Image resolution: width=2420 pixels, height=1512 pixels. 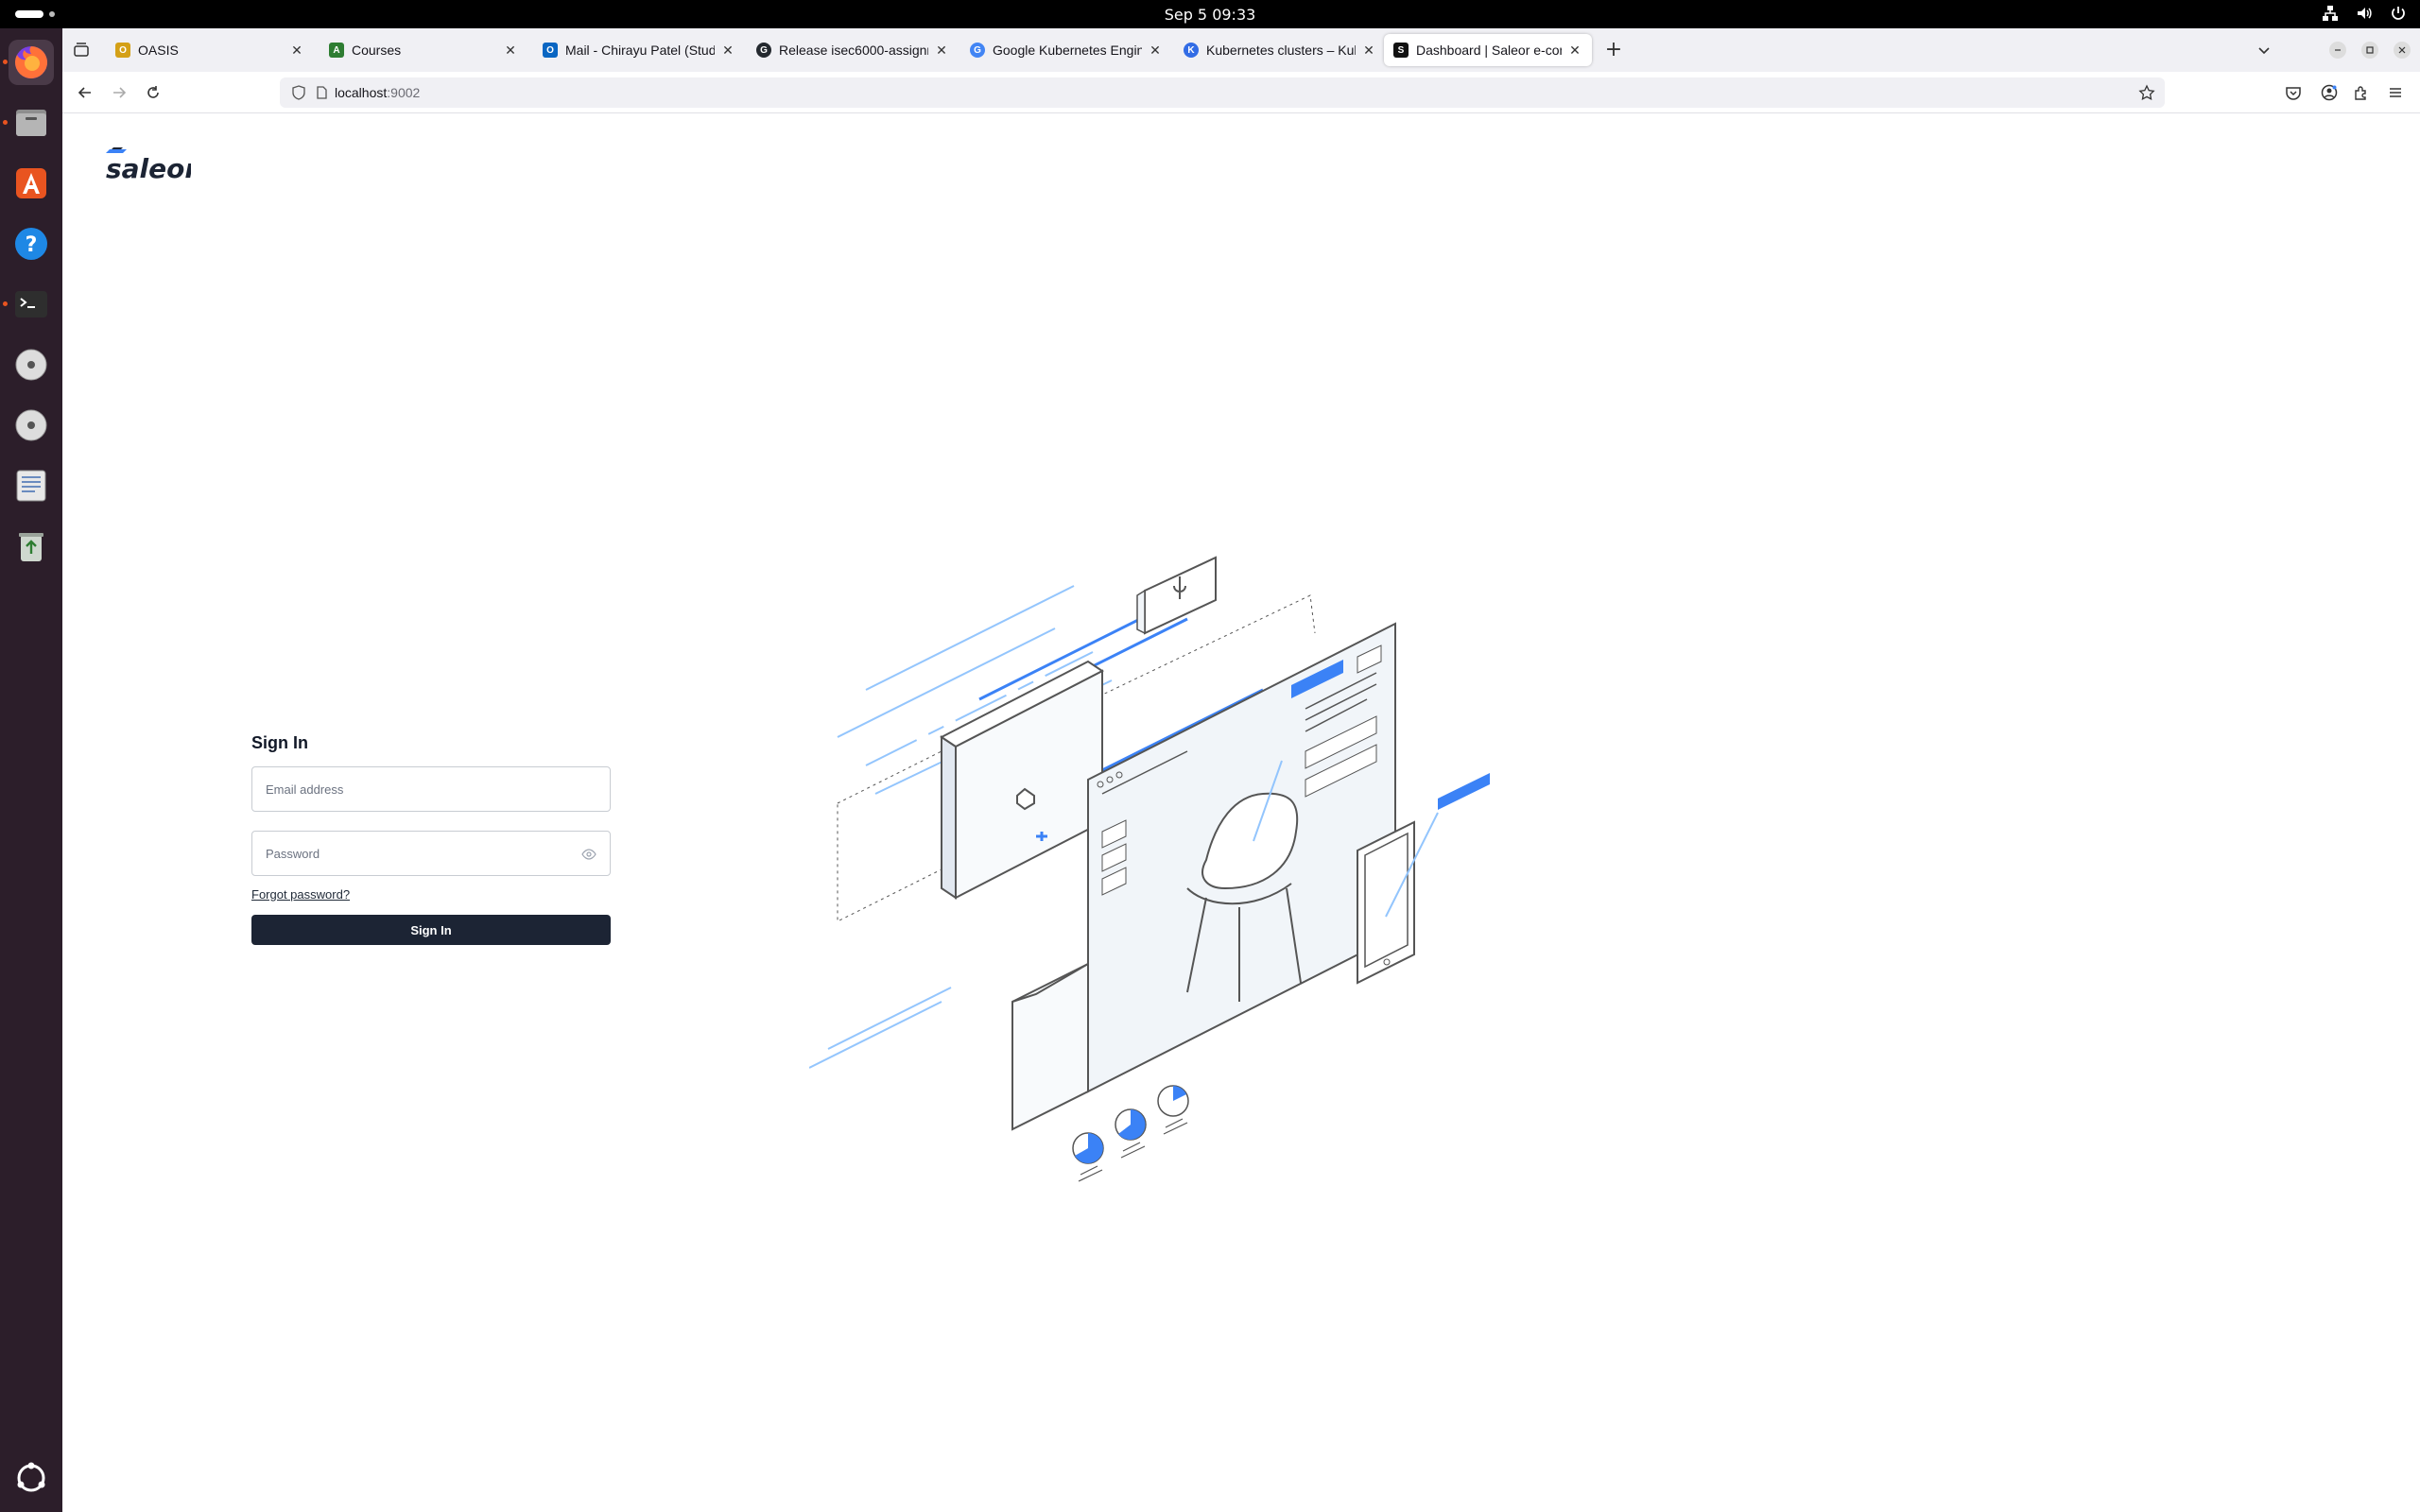 What do you see at coordinates (1176, 595) in the screenshot?
I see `microphone-box` at bounding box center [1176, 595].